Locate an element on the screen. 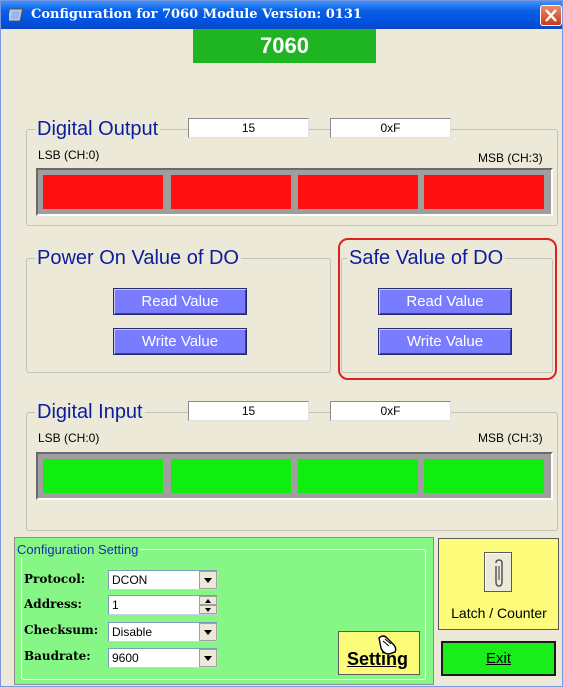  di-decimal-value: 15 is located at coordinates (248, 411).